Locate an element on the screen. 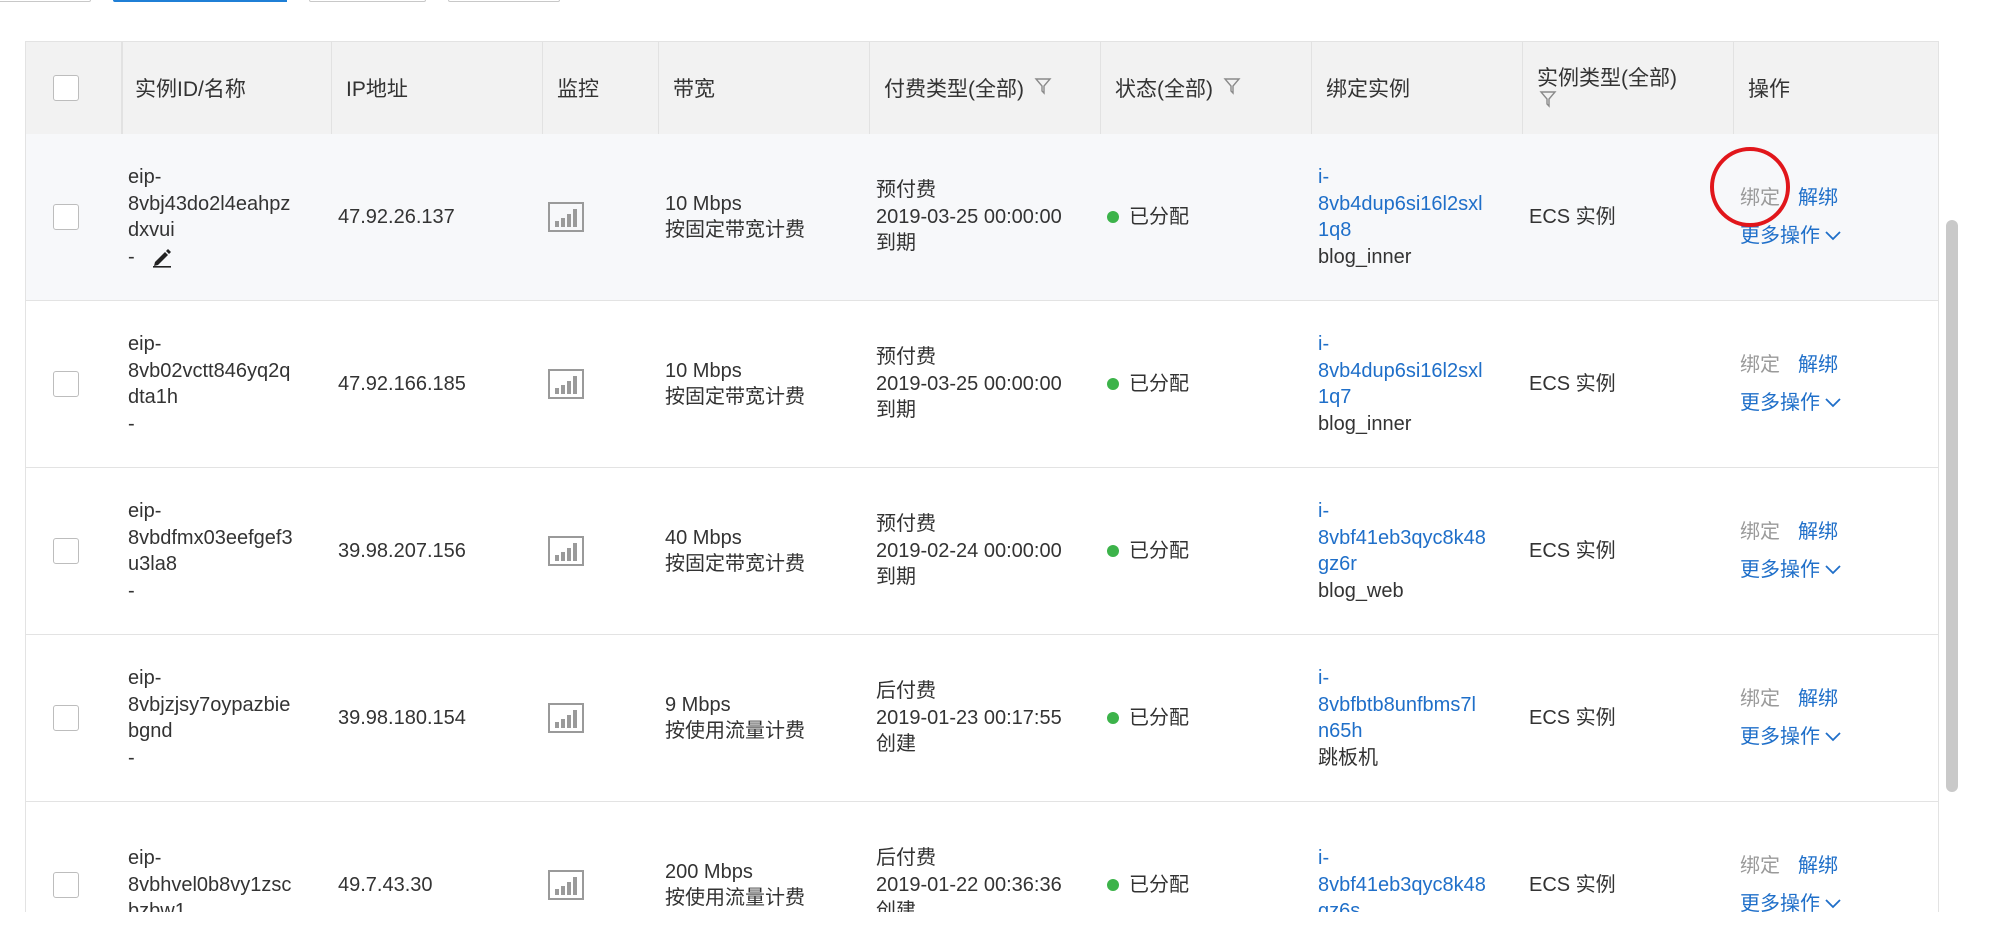  instance-id-line: 8vb02vctt846yq2q is located at coordinates (209, 370).